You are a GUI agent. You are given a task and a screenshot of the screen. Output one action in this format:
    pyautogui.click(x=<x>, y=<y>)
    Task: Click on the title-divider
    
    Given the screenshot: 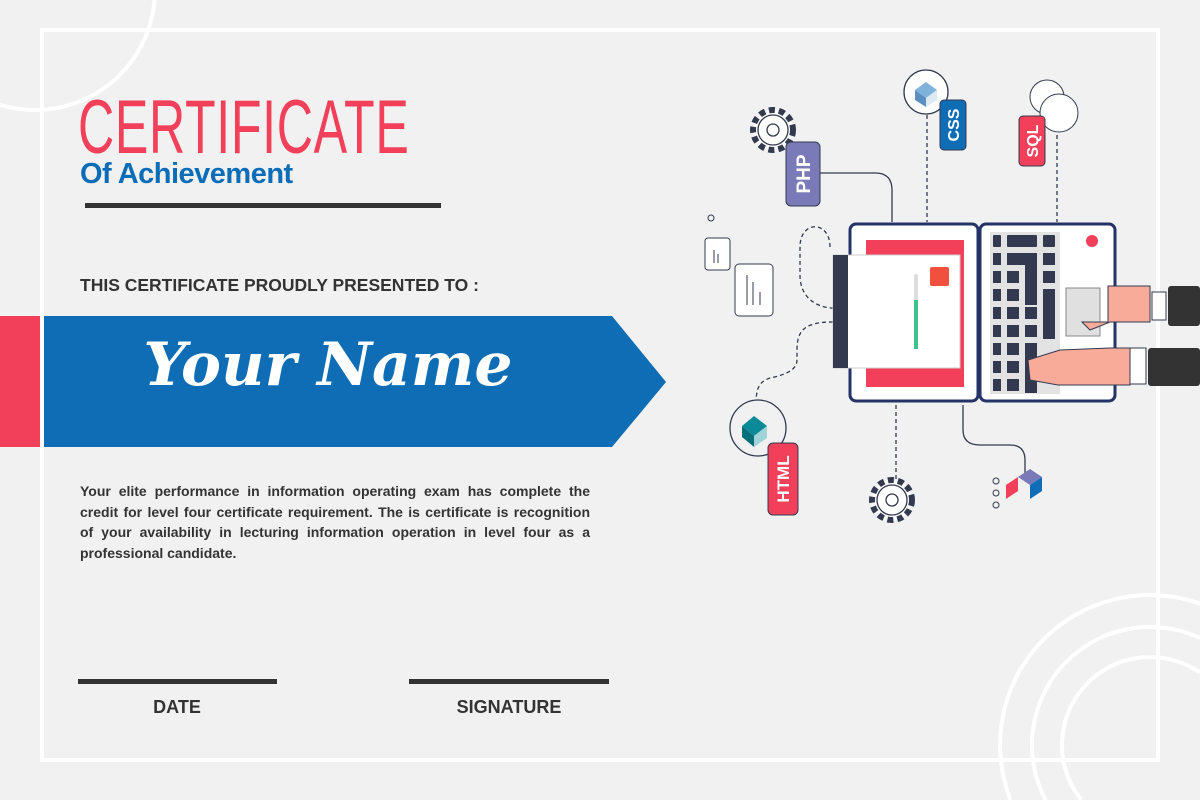 What is the action you would take?
    pyautogui.click(x=263, y=205)
    